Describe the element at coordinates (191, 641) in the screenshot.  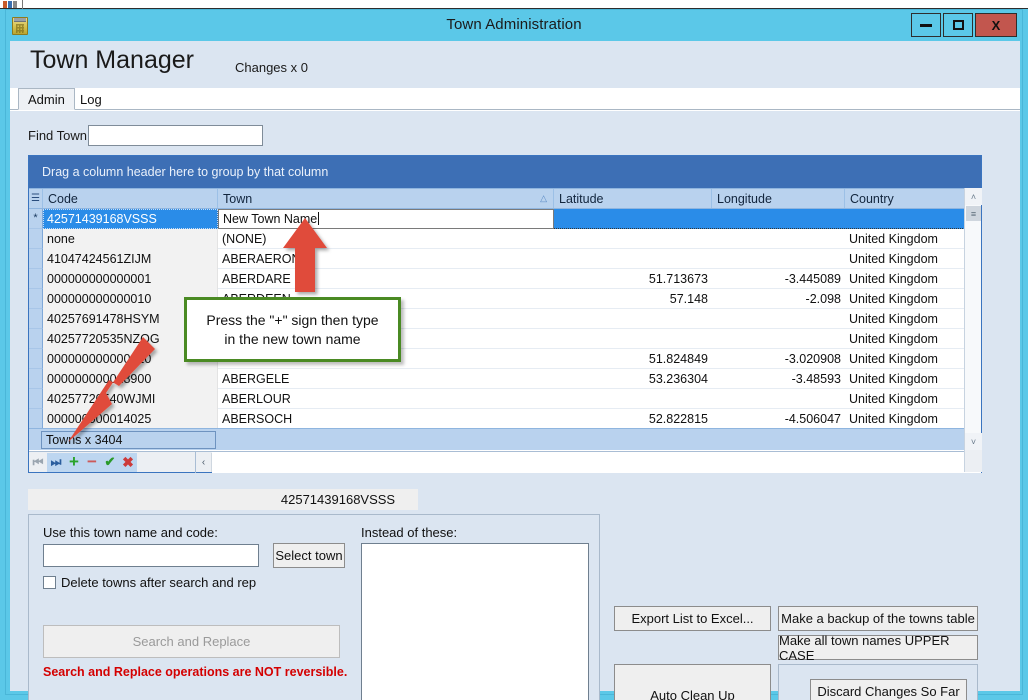
I see `search-and-replace-button: Search and Replace` at that location.